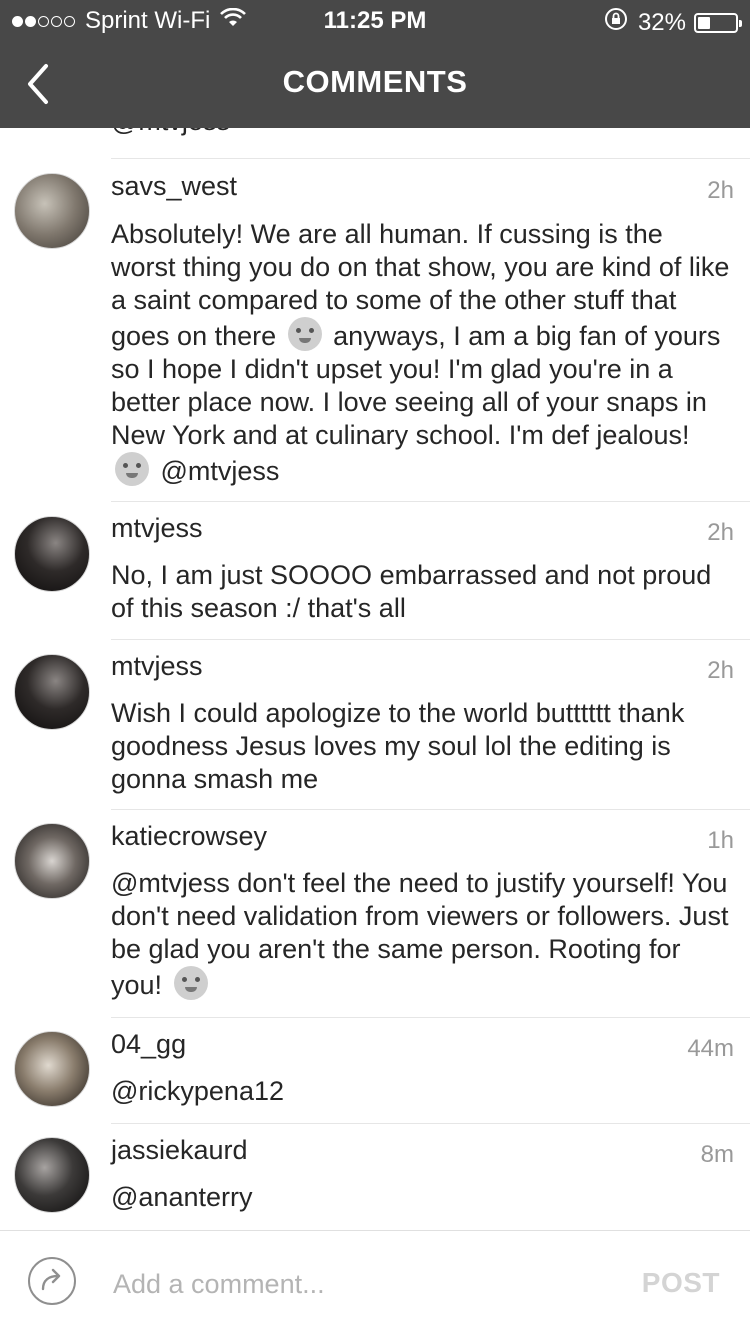 Image resolution: width=750 pixels, height=1335 pixels. Describe the element at coordinates (616, 22) in the screenshot. I see `orientation-lock-icon` at that location.